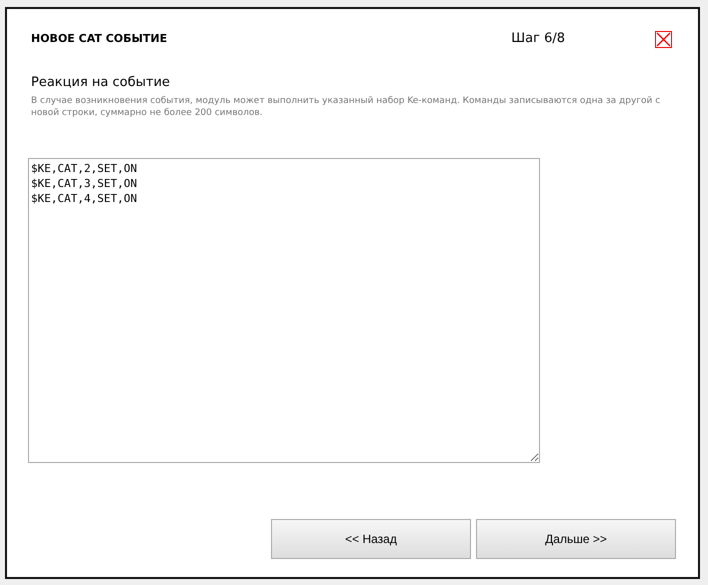  Describe the element at coordinates (538, 39) in the screenshot. I see `step-indicator: Шаг 6/8` at that location.